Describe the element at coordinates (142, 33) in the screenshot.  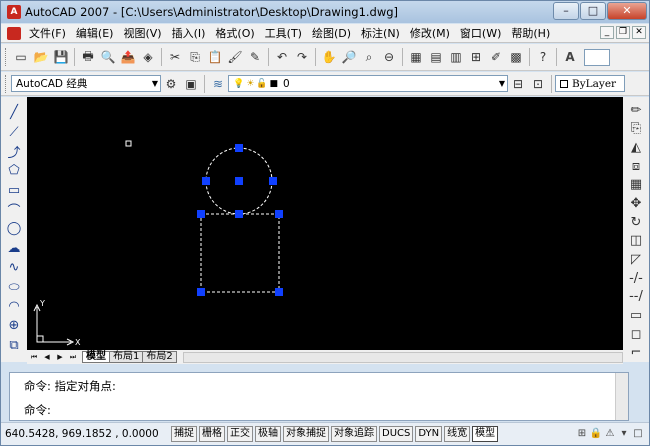
I see `menu-item-2: 视图(V)` at that location.